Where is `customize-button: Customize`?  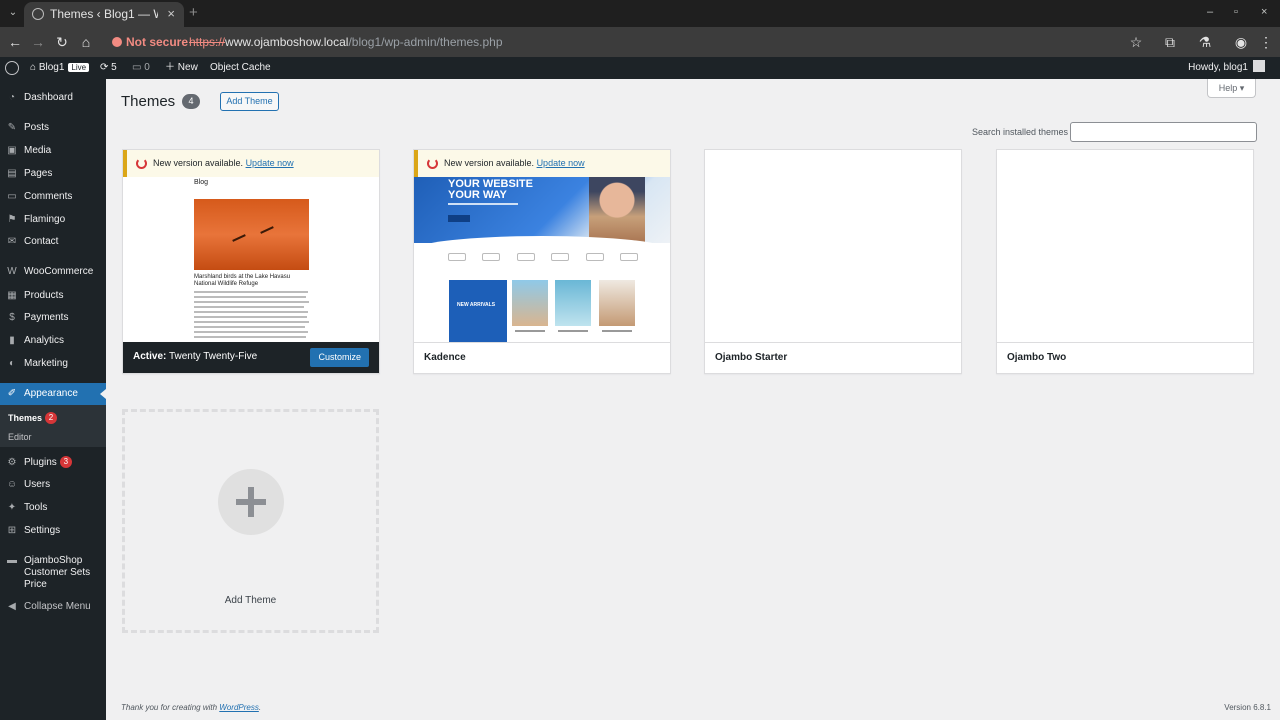
customize-button: Customize is located at coordinates (339, 357).